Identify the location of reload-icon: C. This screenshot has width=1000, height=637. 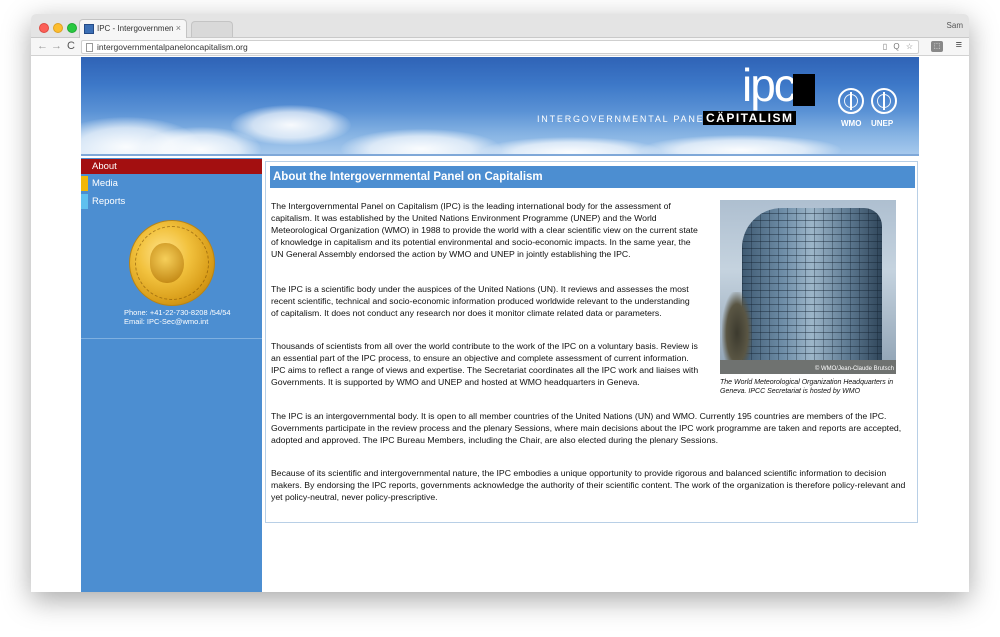
(71, 46).